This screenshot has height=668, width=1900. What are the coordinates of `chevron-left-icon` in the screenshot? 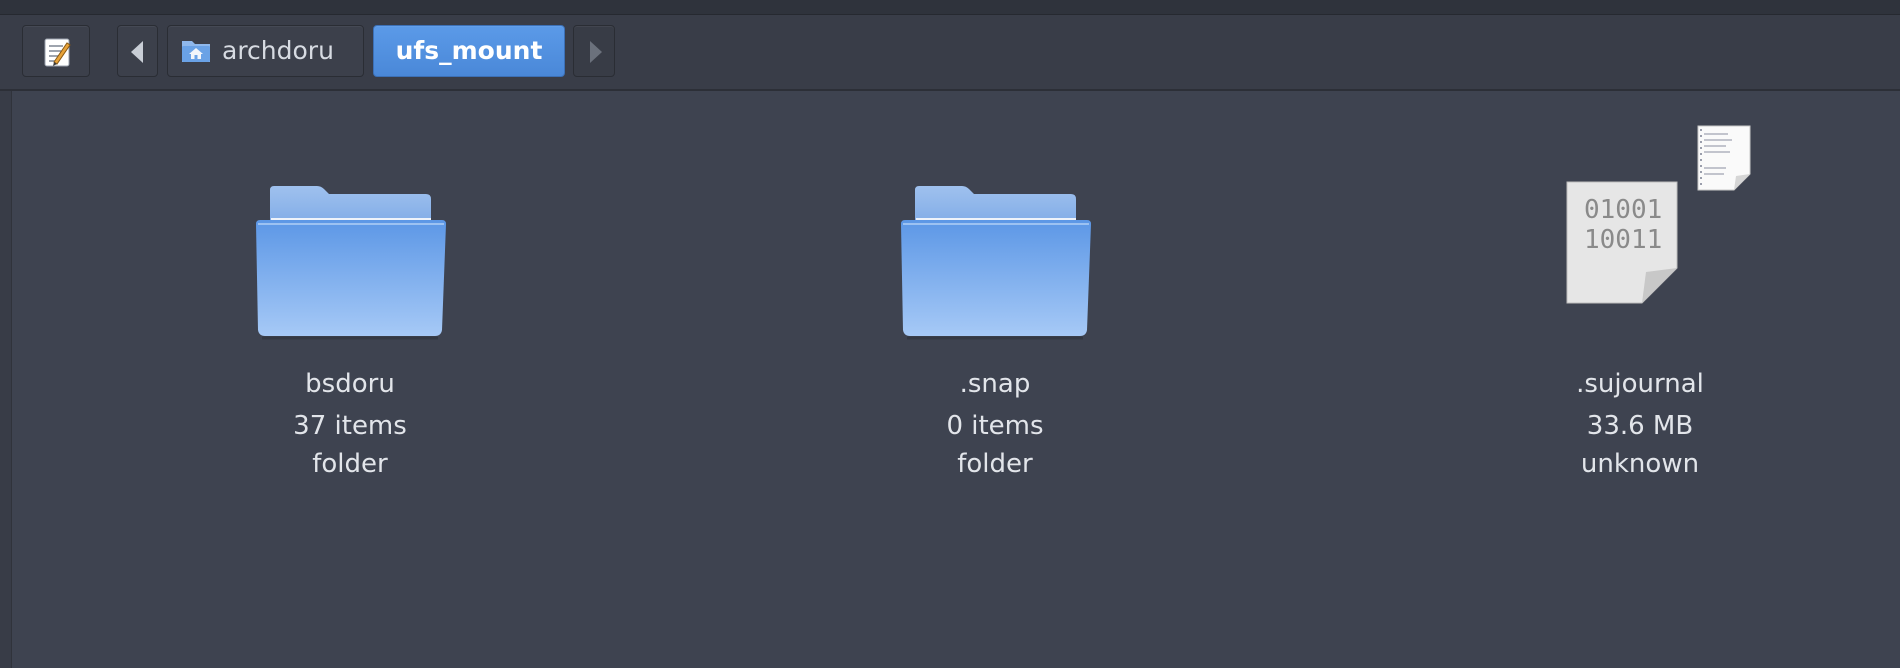 It's located at (137, 52).